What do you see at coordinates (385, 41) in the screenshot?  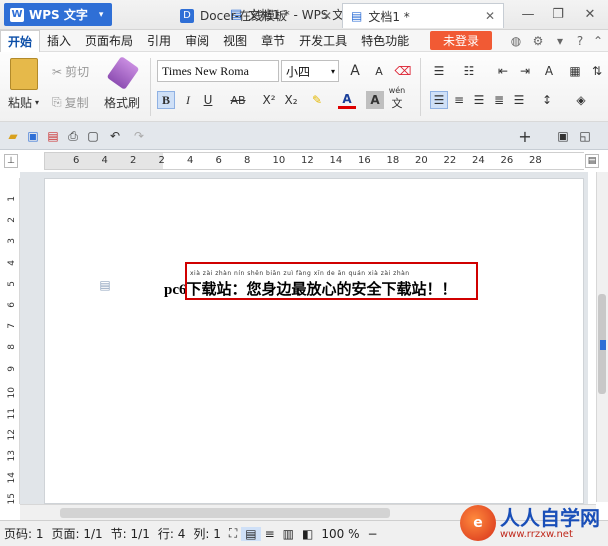 I see `menu-features: 特色功能` at bounding box center [385, 41].